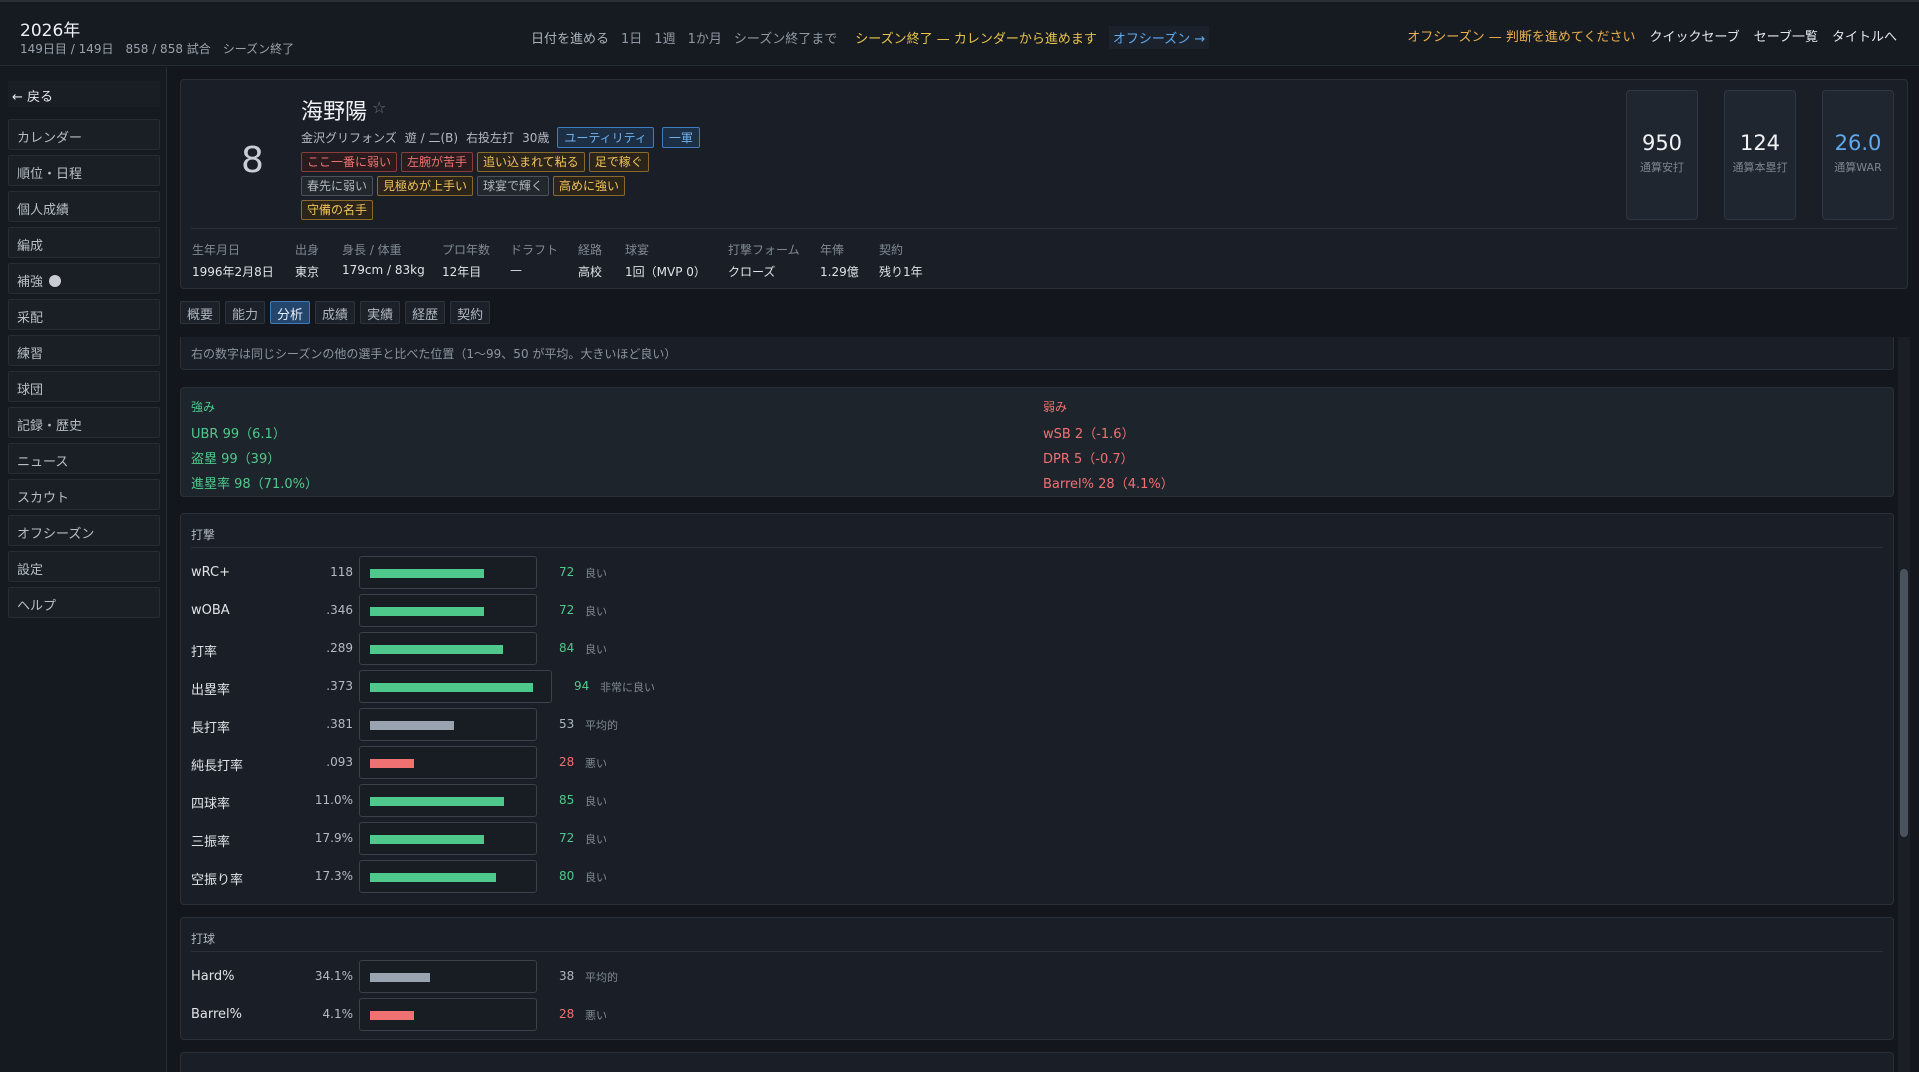  What do you see at coordinates (254, 448) in the screenshot?
I see `strengths-column: 強み UBR 99（6.1） 盗塁 99（39） 進塁率 98（71.0%）` at bounding box center [254, 448].